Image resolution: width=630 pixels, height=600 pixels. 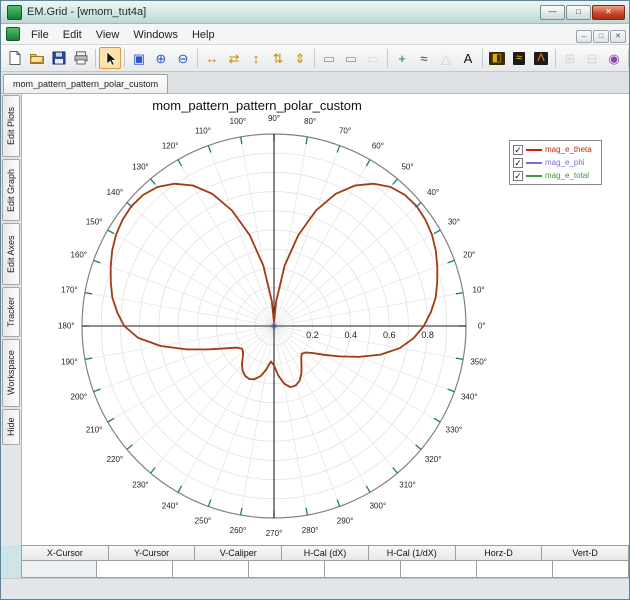 I want to click on minimize-button: —, so click(x=552, y=12).